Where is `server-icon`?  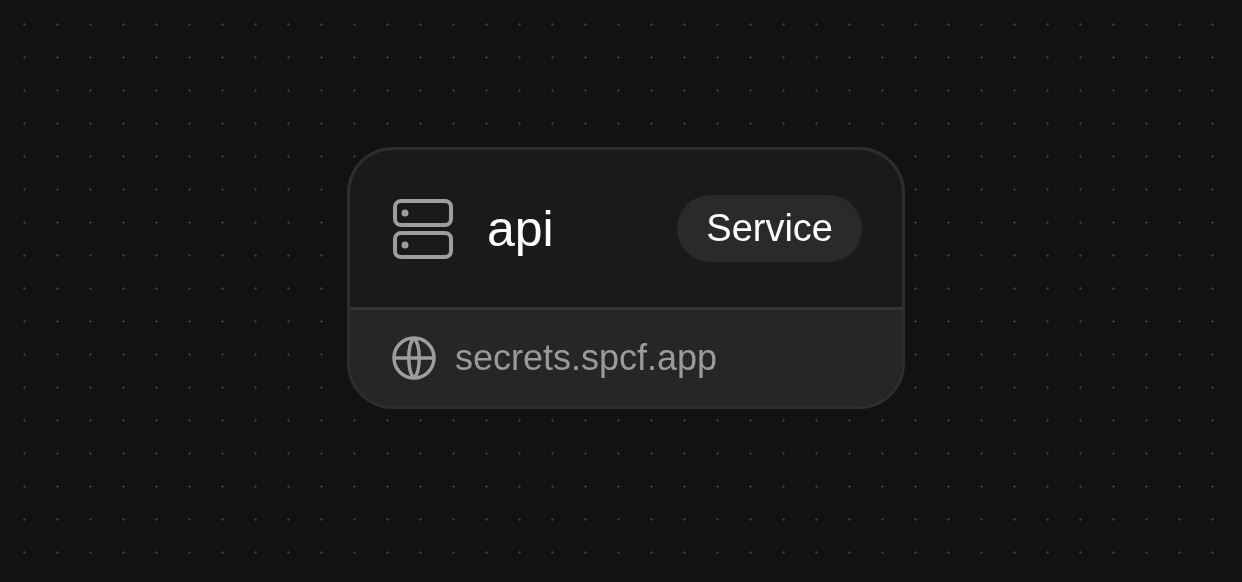 server-icon is located at coordinates (423, 228).